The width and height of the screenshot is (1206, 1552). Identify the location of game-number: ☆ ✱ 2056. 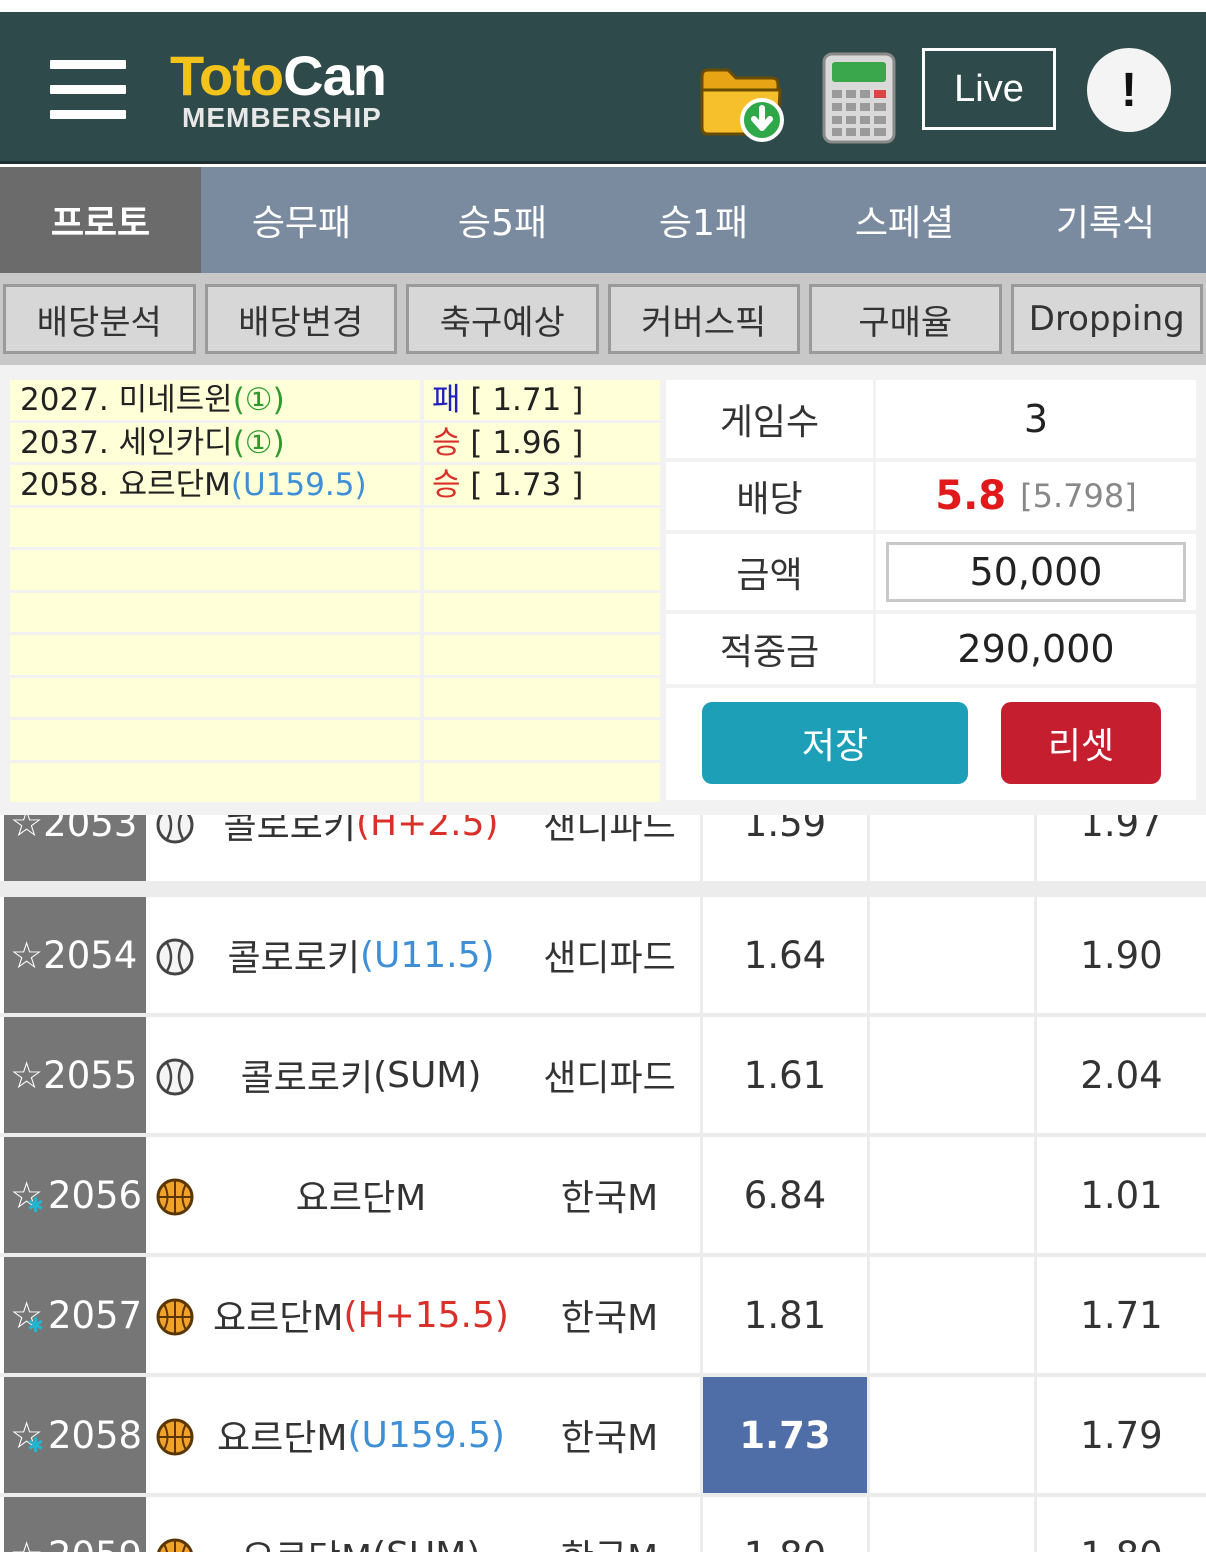
(75, 1195).